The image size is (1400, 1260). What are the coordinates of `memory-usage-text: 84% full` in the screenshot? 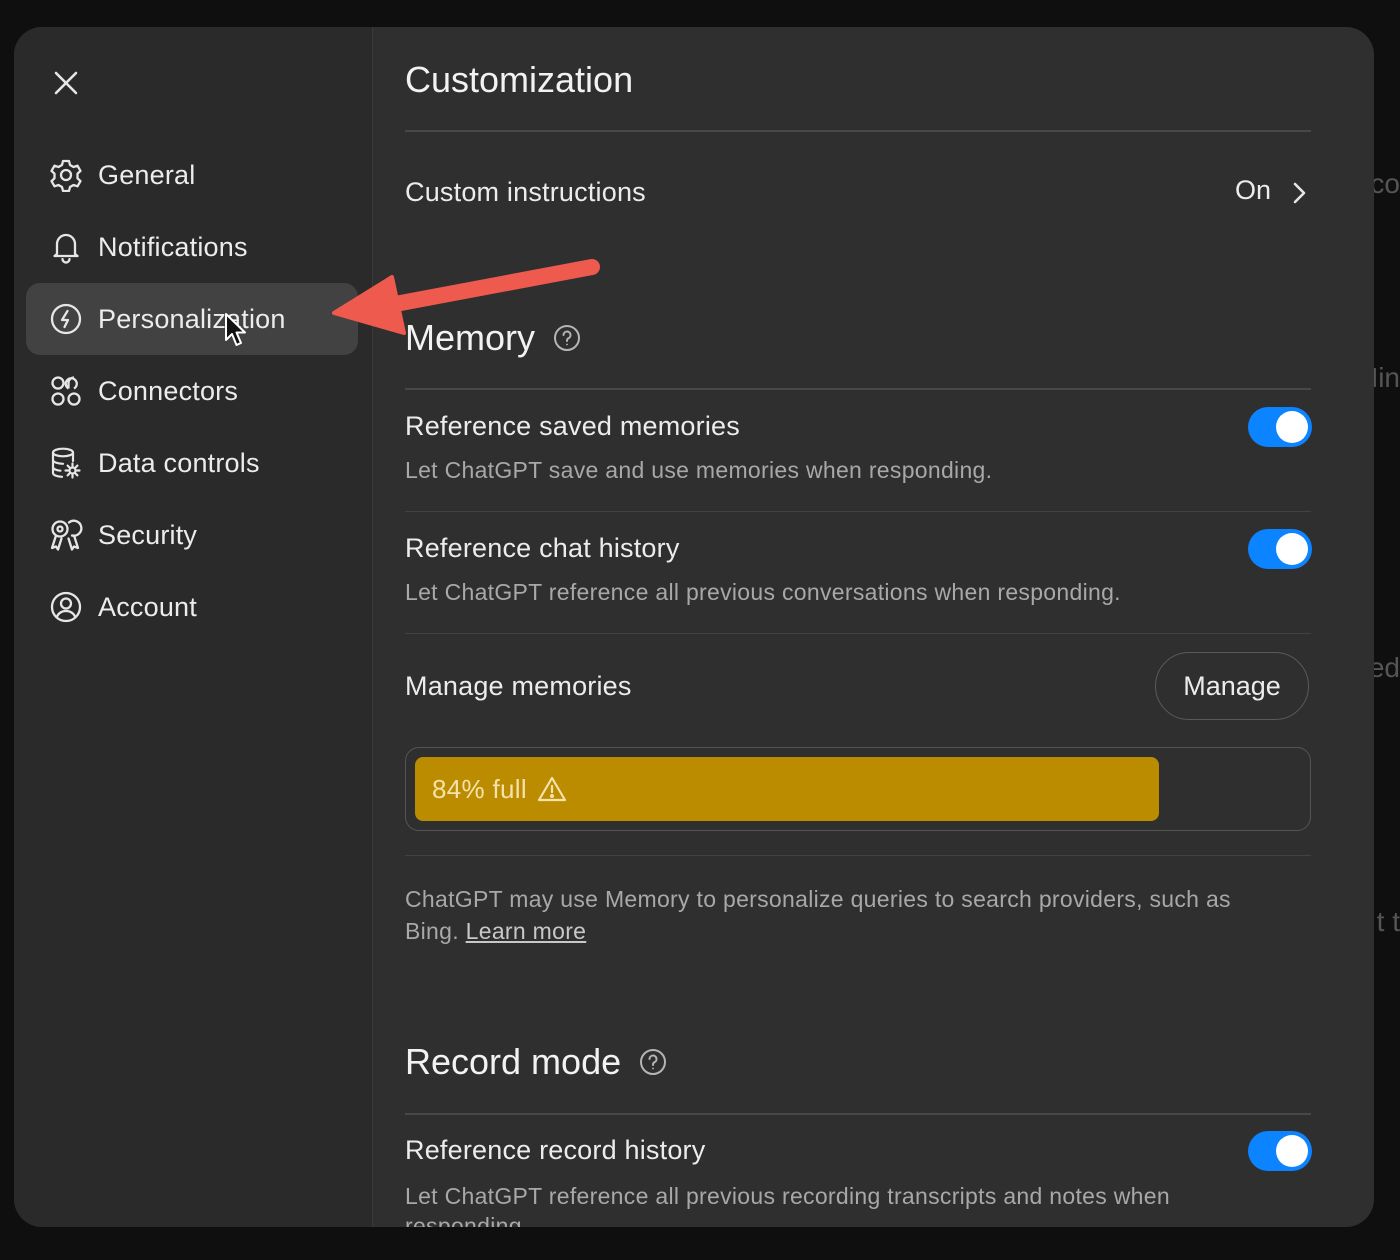 It's located at (479, 788).